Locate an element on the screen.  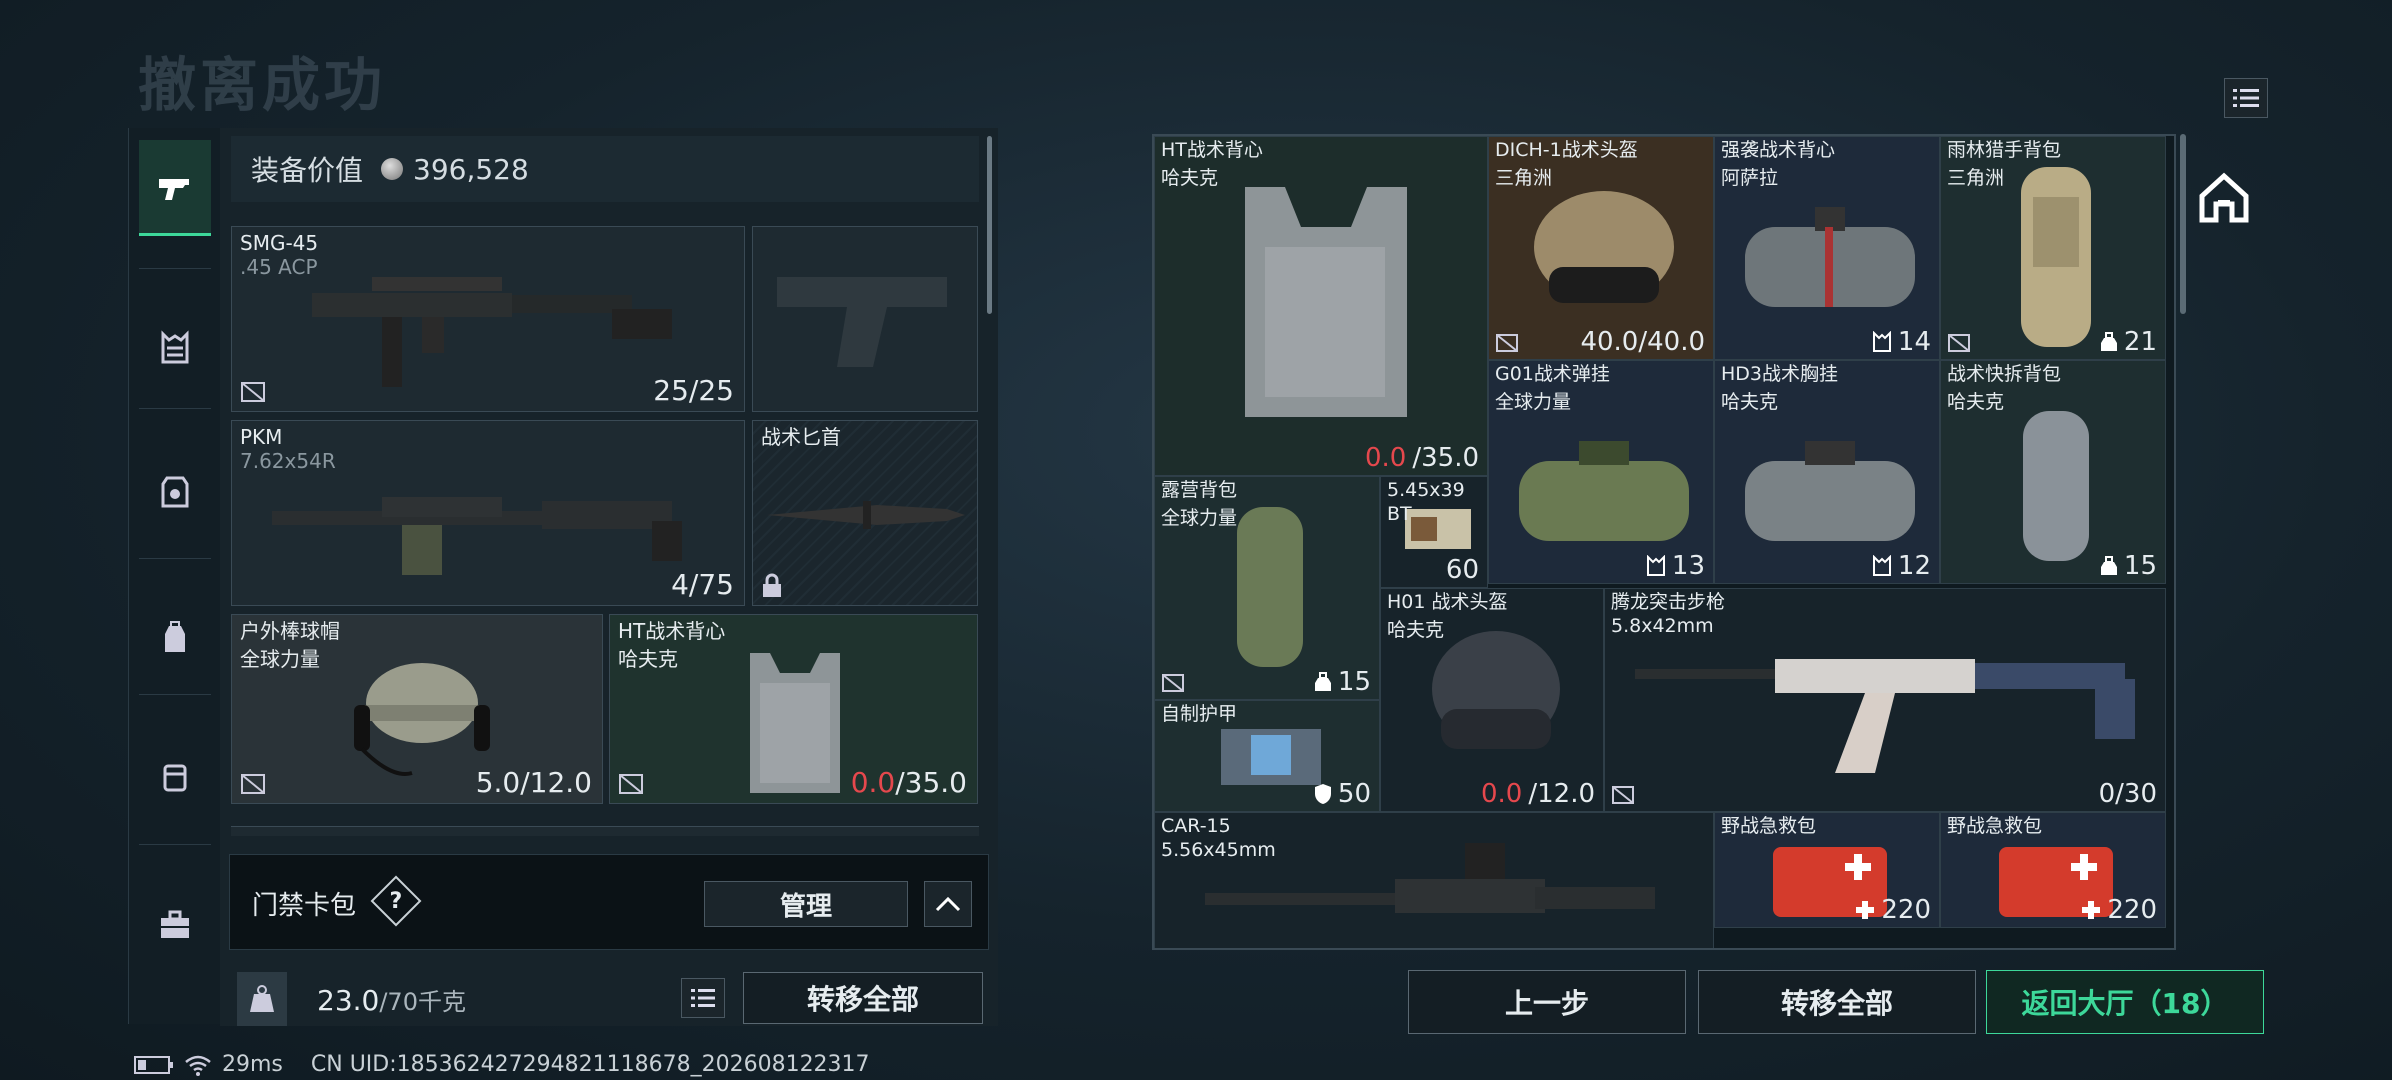
item-brand: 阿萨拉 is located at coordinates (1750, 178).